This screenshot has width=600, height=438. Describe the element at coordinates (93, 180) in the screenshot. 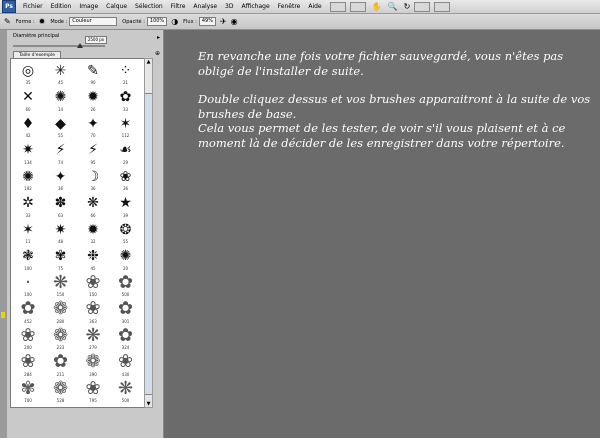

I see `brush-preset: ☽ 36` at that location.